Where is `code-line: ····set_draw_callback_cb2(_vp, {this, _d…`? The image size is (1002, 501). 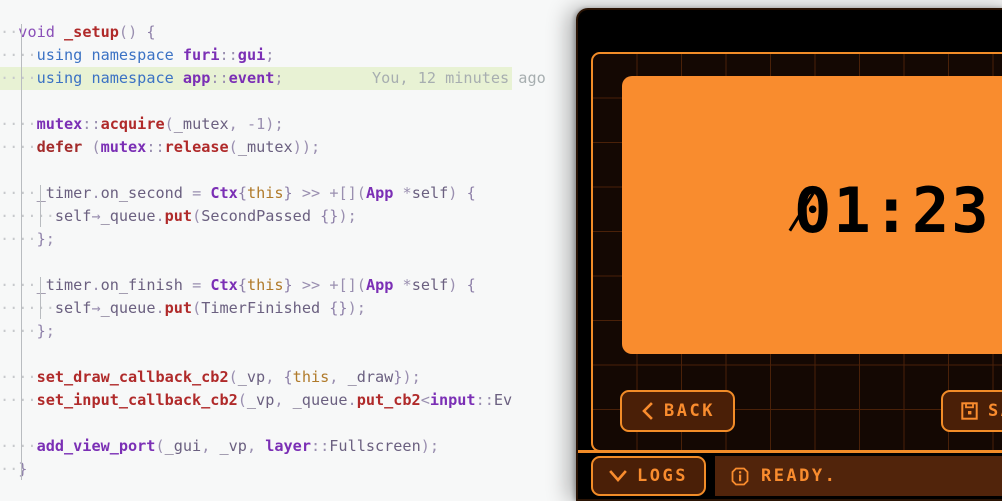
code-line: ····set_draw_callback_cb2(_vp, {this, _d… is located at coordinates (256, 377).